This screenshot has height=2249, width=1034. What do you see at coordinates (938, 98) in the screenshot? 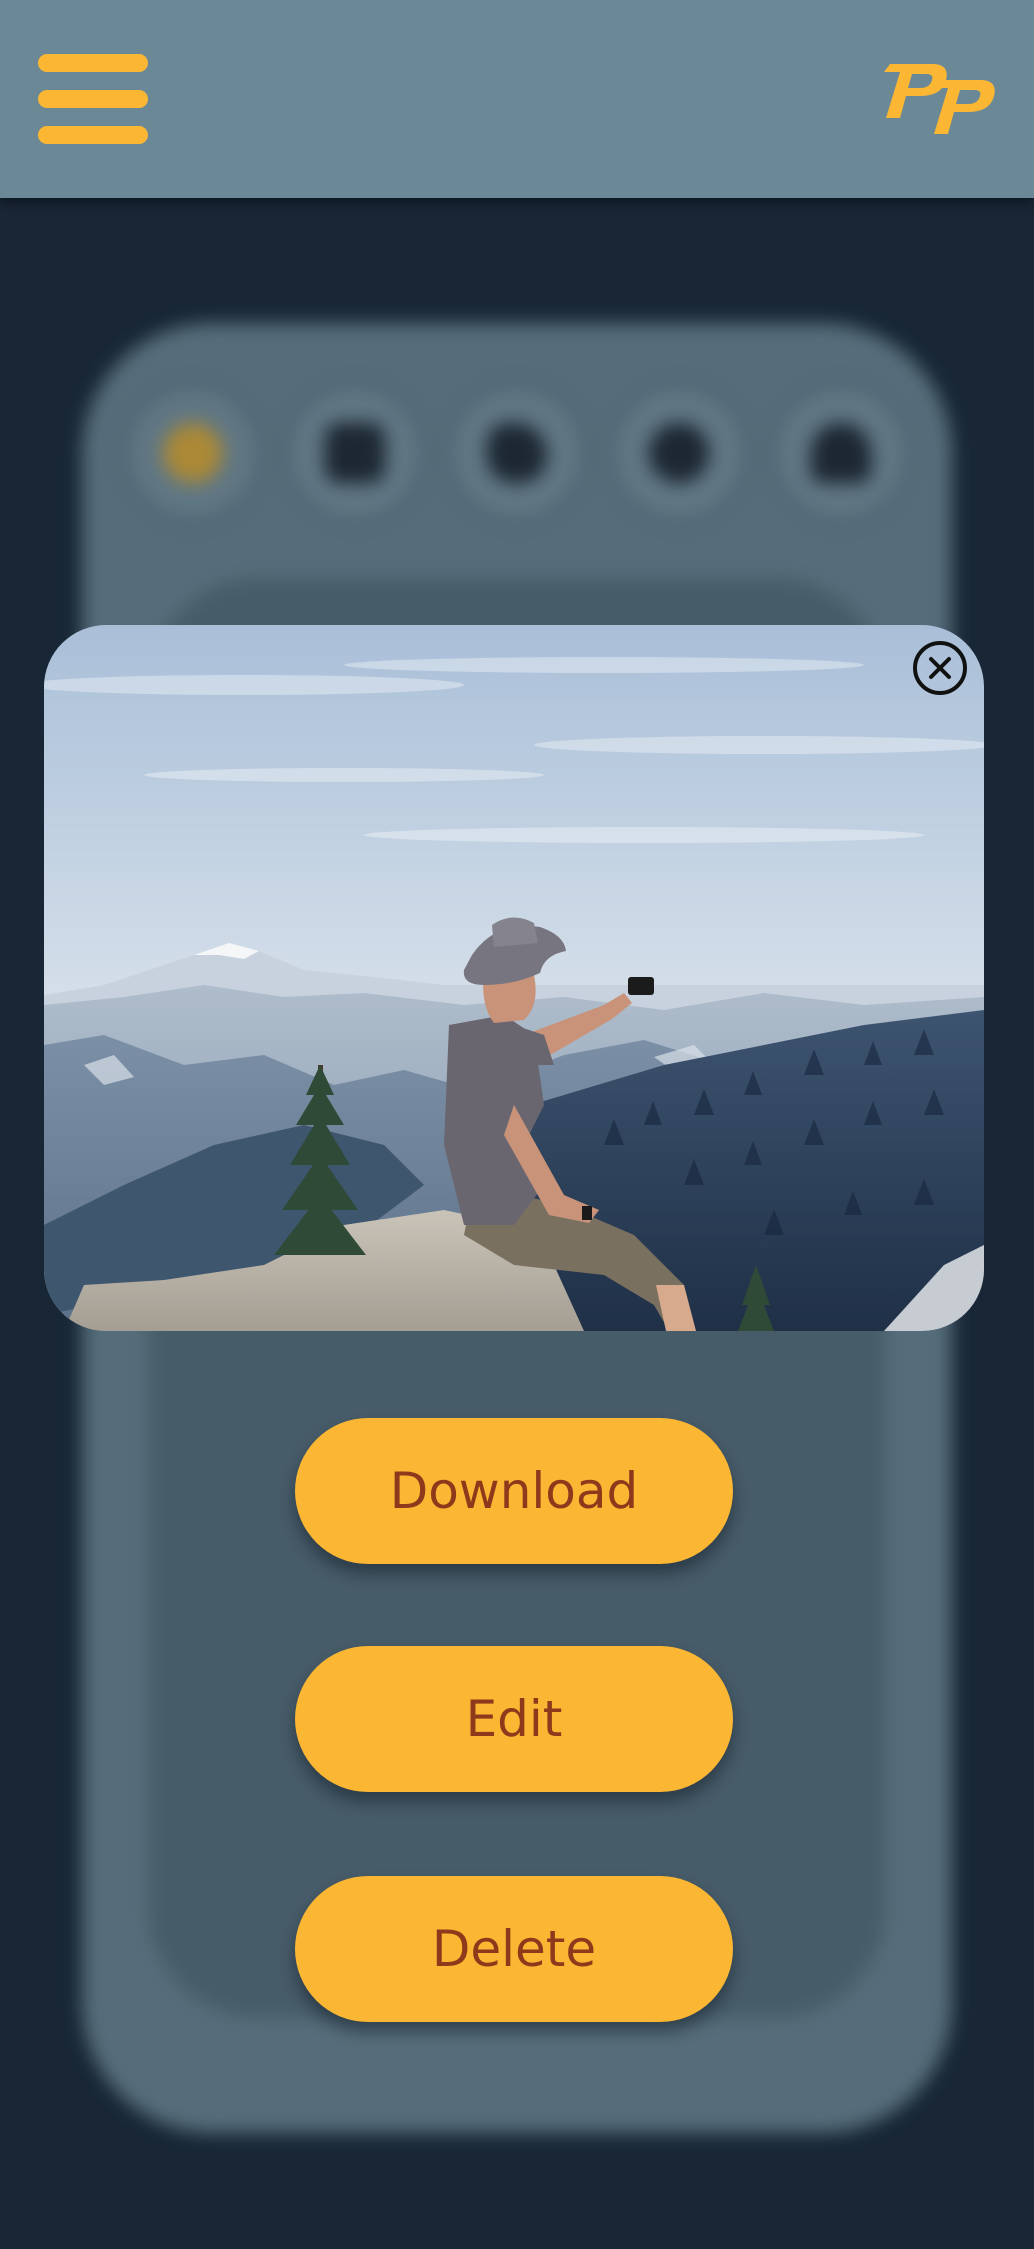
I see `pp-logo-icon` at bounding box center [938, 98].